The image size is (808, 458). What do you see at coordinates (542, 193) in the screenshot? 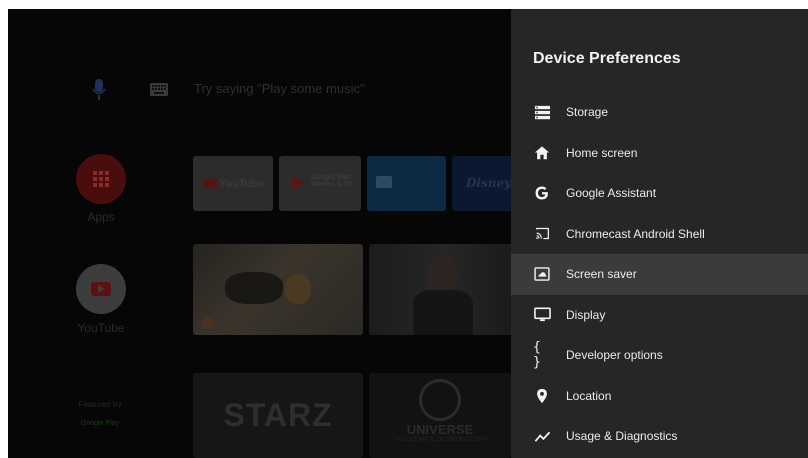
I see `google-icon` at bounding box center [542, 193].